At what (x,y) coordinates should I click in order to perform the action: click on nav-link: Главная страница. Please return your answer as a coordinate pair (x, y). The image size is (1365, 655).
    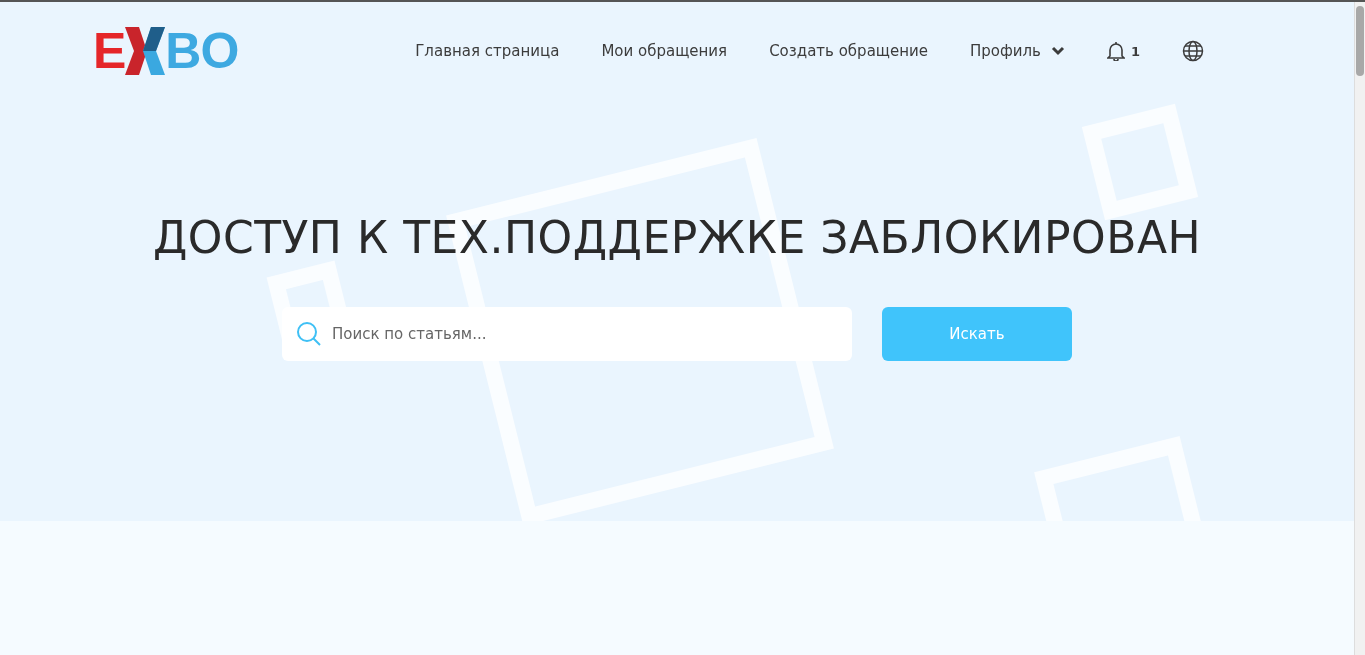
    Looking at the image, I should click on (487, 51).